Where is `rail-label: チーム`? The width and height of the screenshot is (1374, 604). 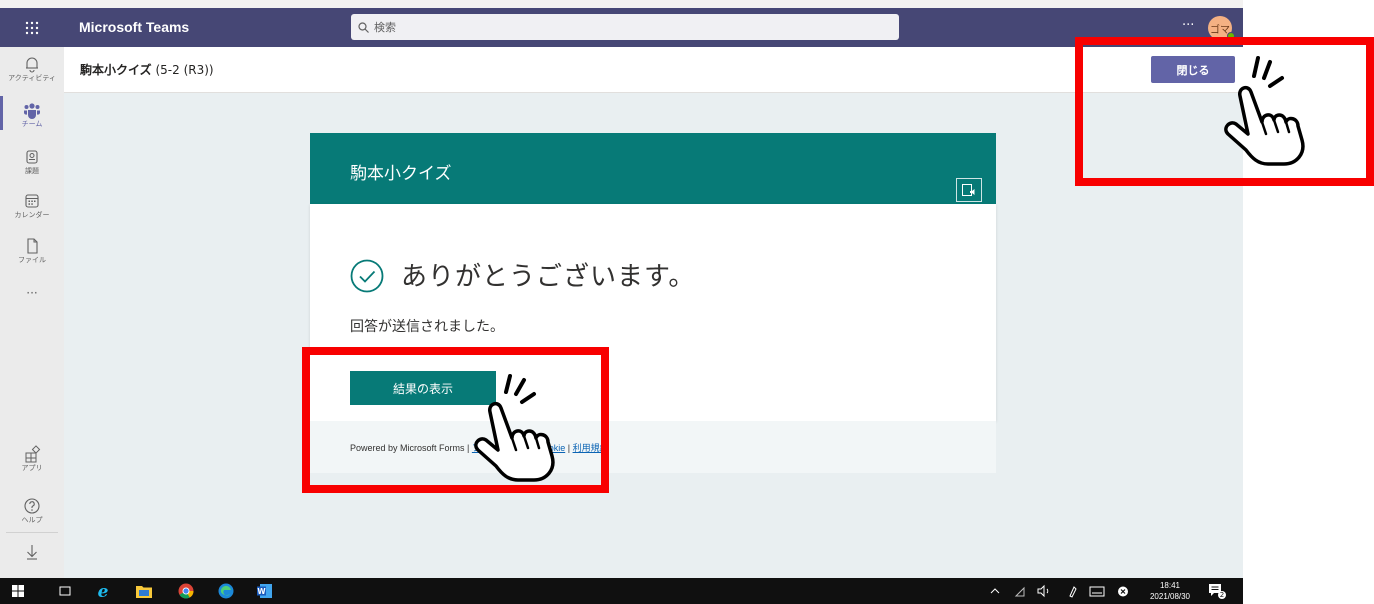 rail-label: チーム is located at coordinates (32, 124).